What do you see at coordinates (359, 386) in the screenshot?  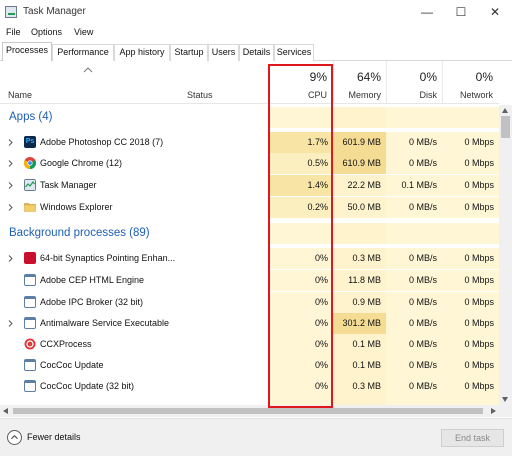 I see `memory-value: 0.3 MB` at bounding box center [359, 386].